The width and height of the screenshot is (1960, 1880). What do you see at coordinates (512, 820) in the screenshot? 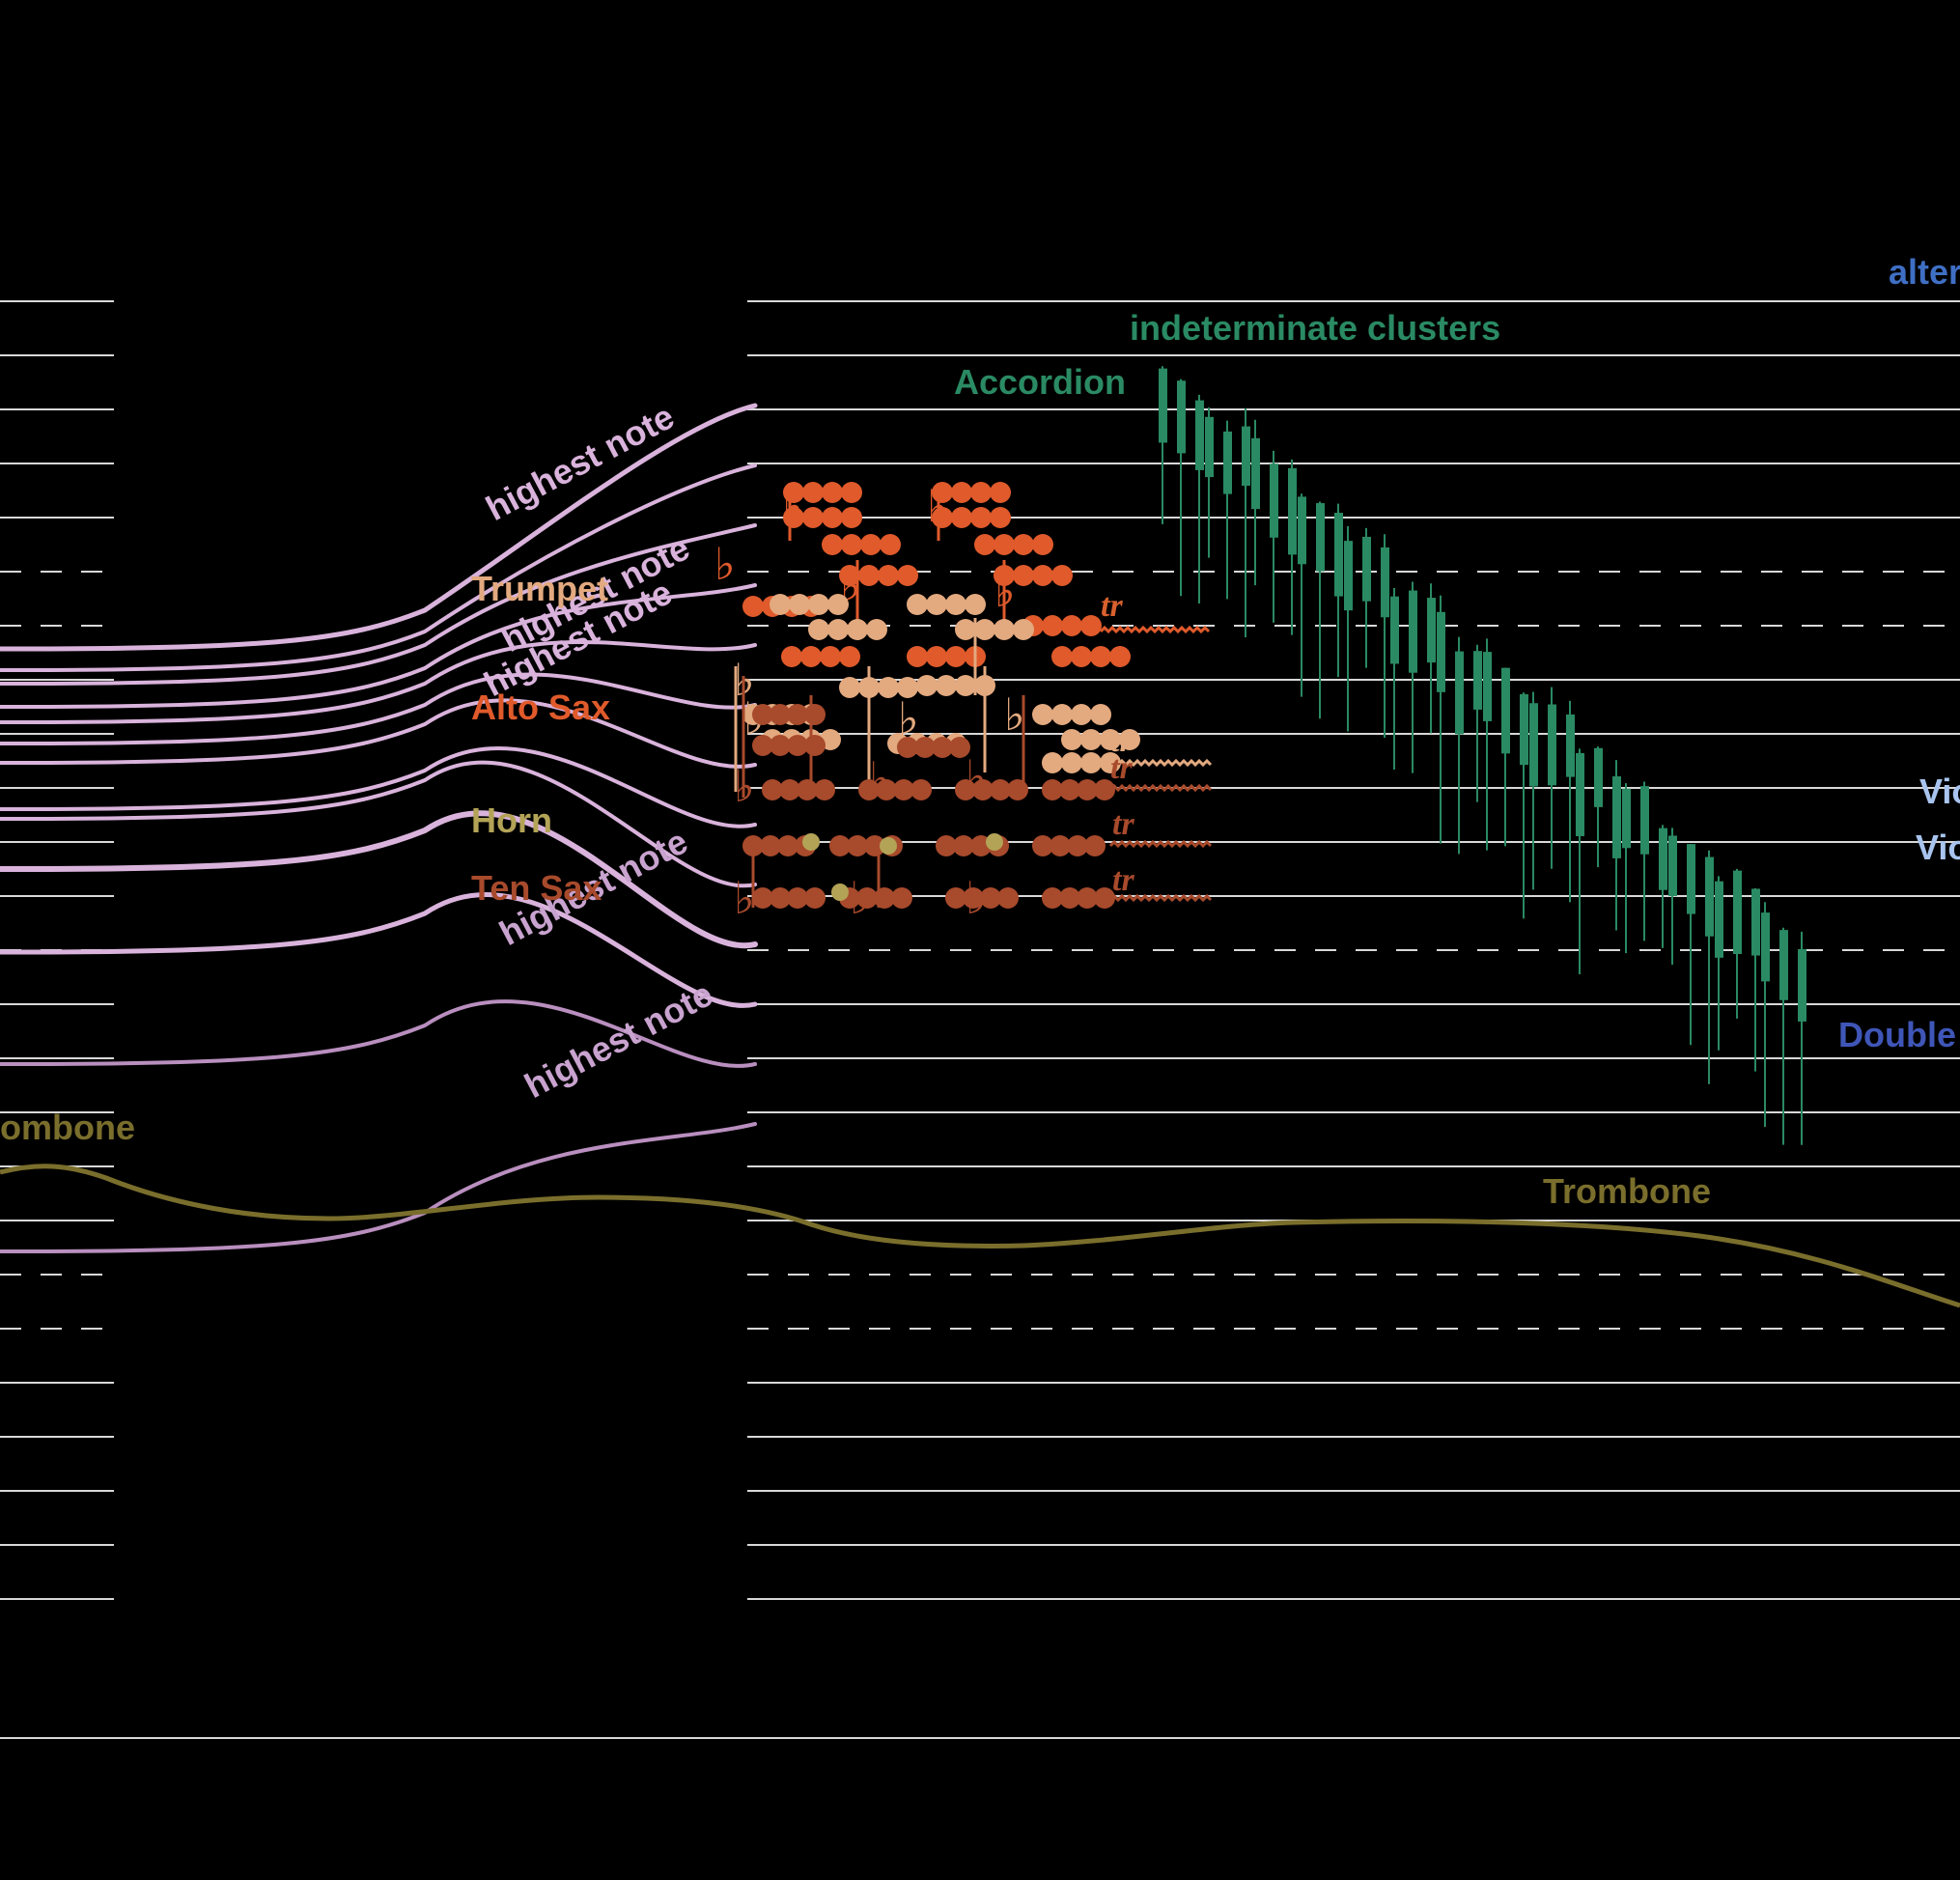
I see `horn-label: Horn` at bounding box center [512, 820].